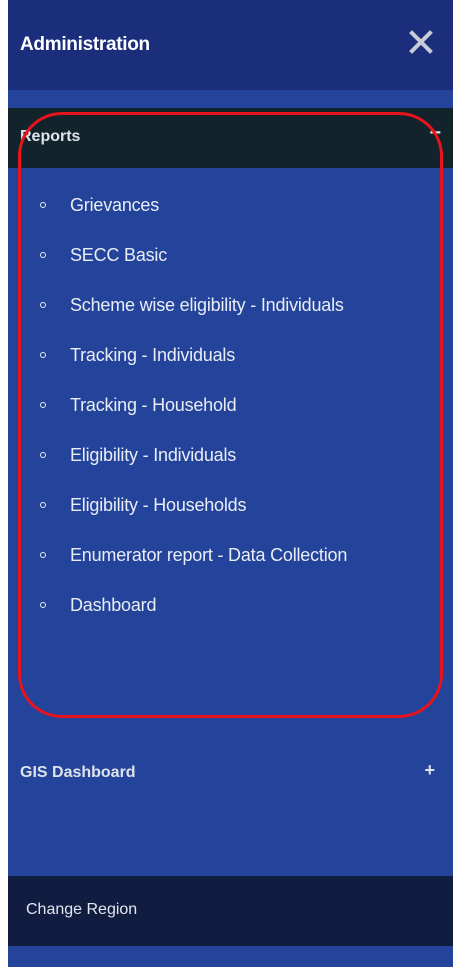 The width and height of the screenshot is (453, 967). What do you see at coordinates (230, 45) in the screenshot?
I see `panel-header: Administration` at bounding box center [230, 45].